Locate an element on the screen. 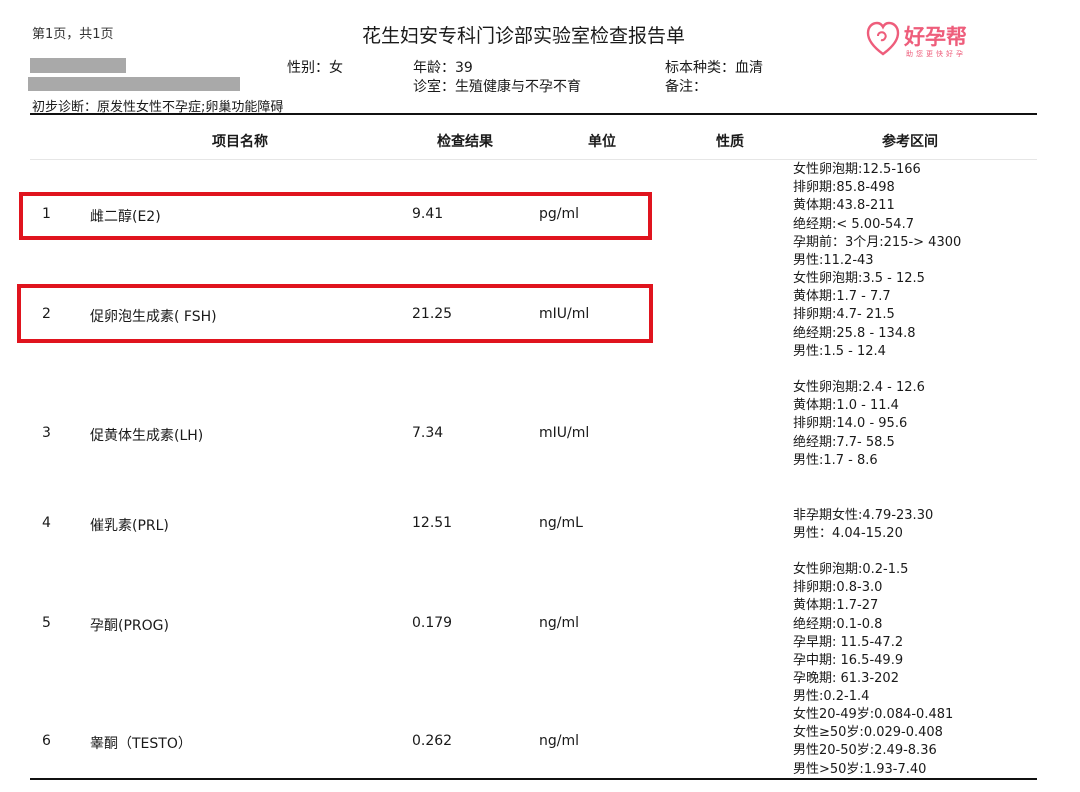  reference-line: 孕中期: 16.5-49.9 is located at coordinates (848, 660).